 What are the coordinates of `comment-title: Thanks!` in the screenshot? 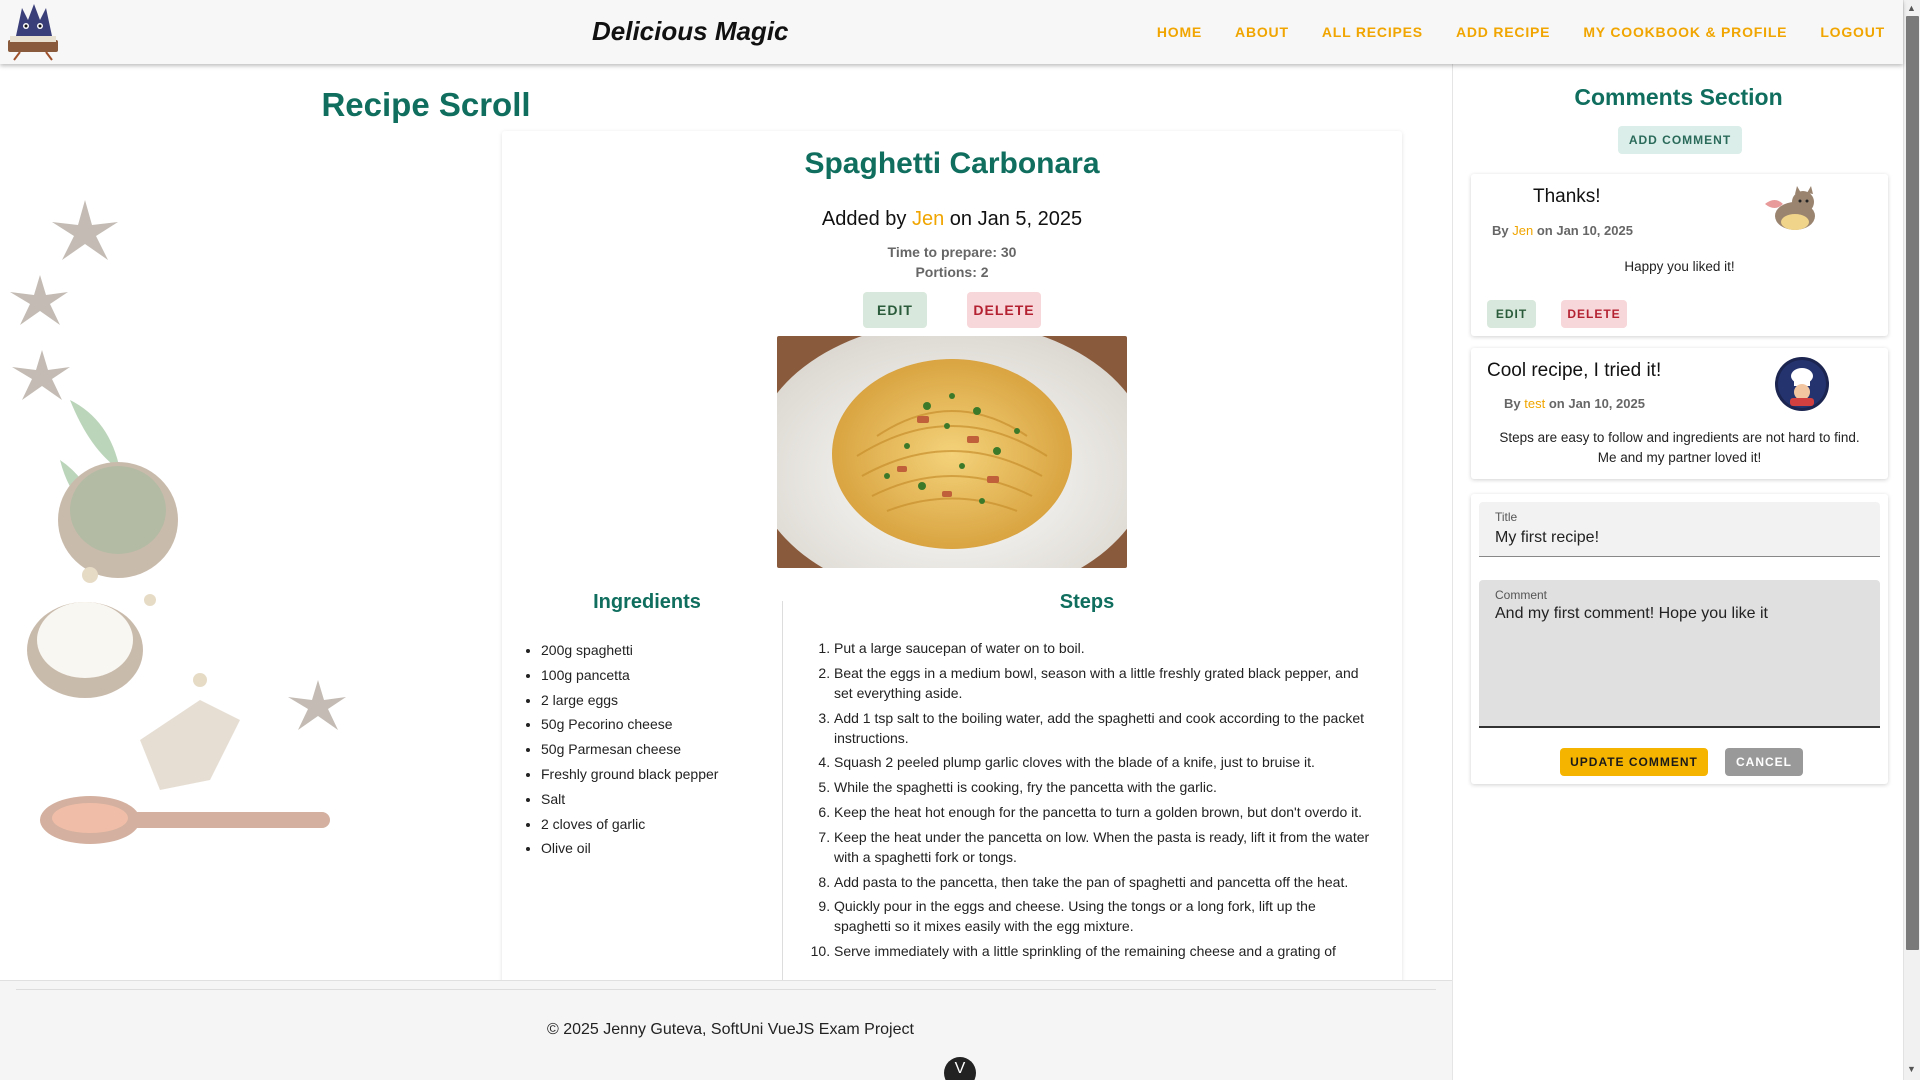 It's located at (1567, 196).